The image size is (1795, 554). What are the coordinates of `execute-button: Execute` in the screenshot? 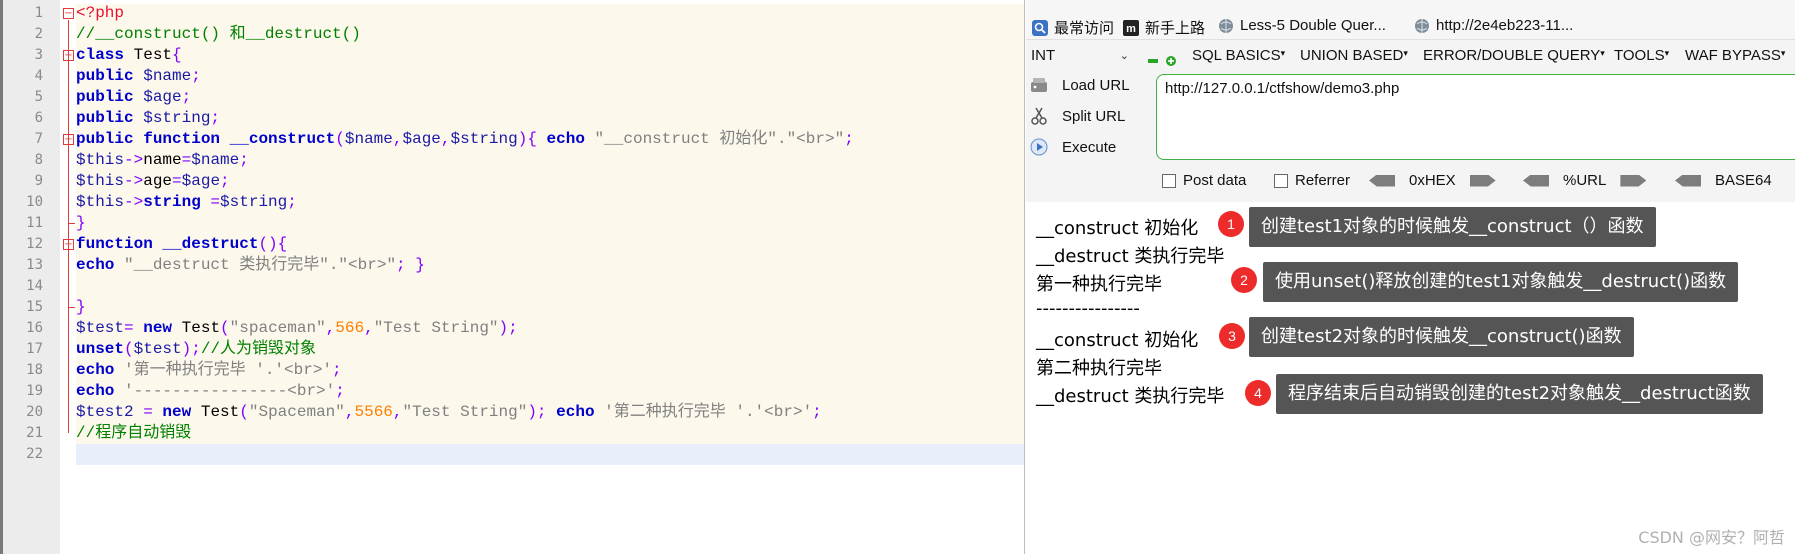 It's located at (1073, 147).